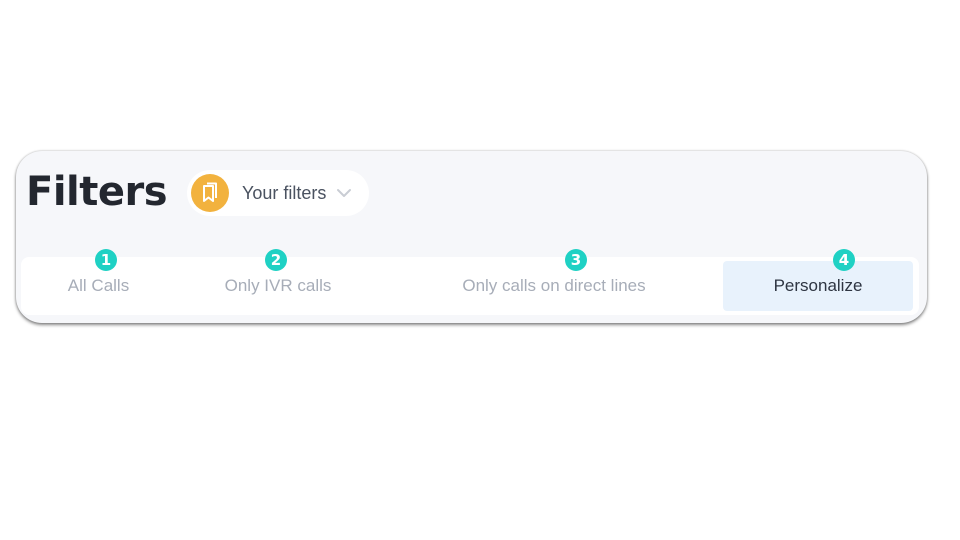 This screenshot has width=960, height=540. I want to click on page-title: Filters, so click(97, 192).